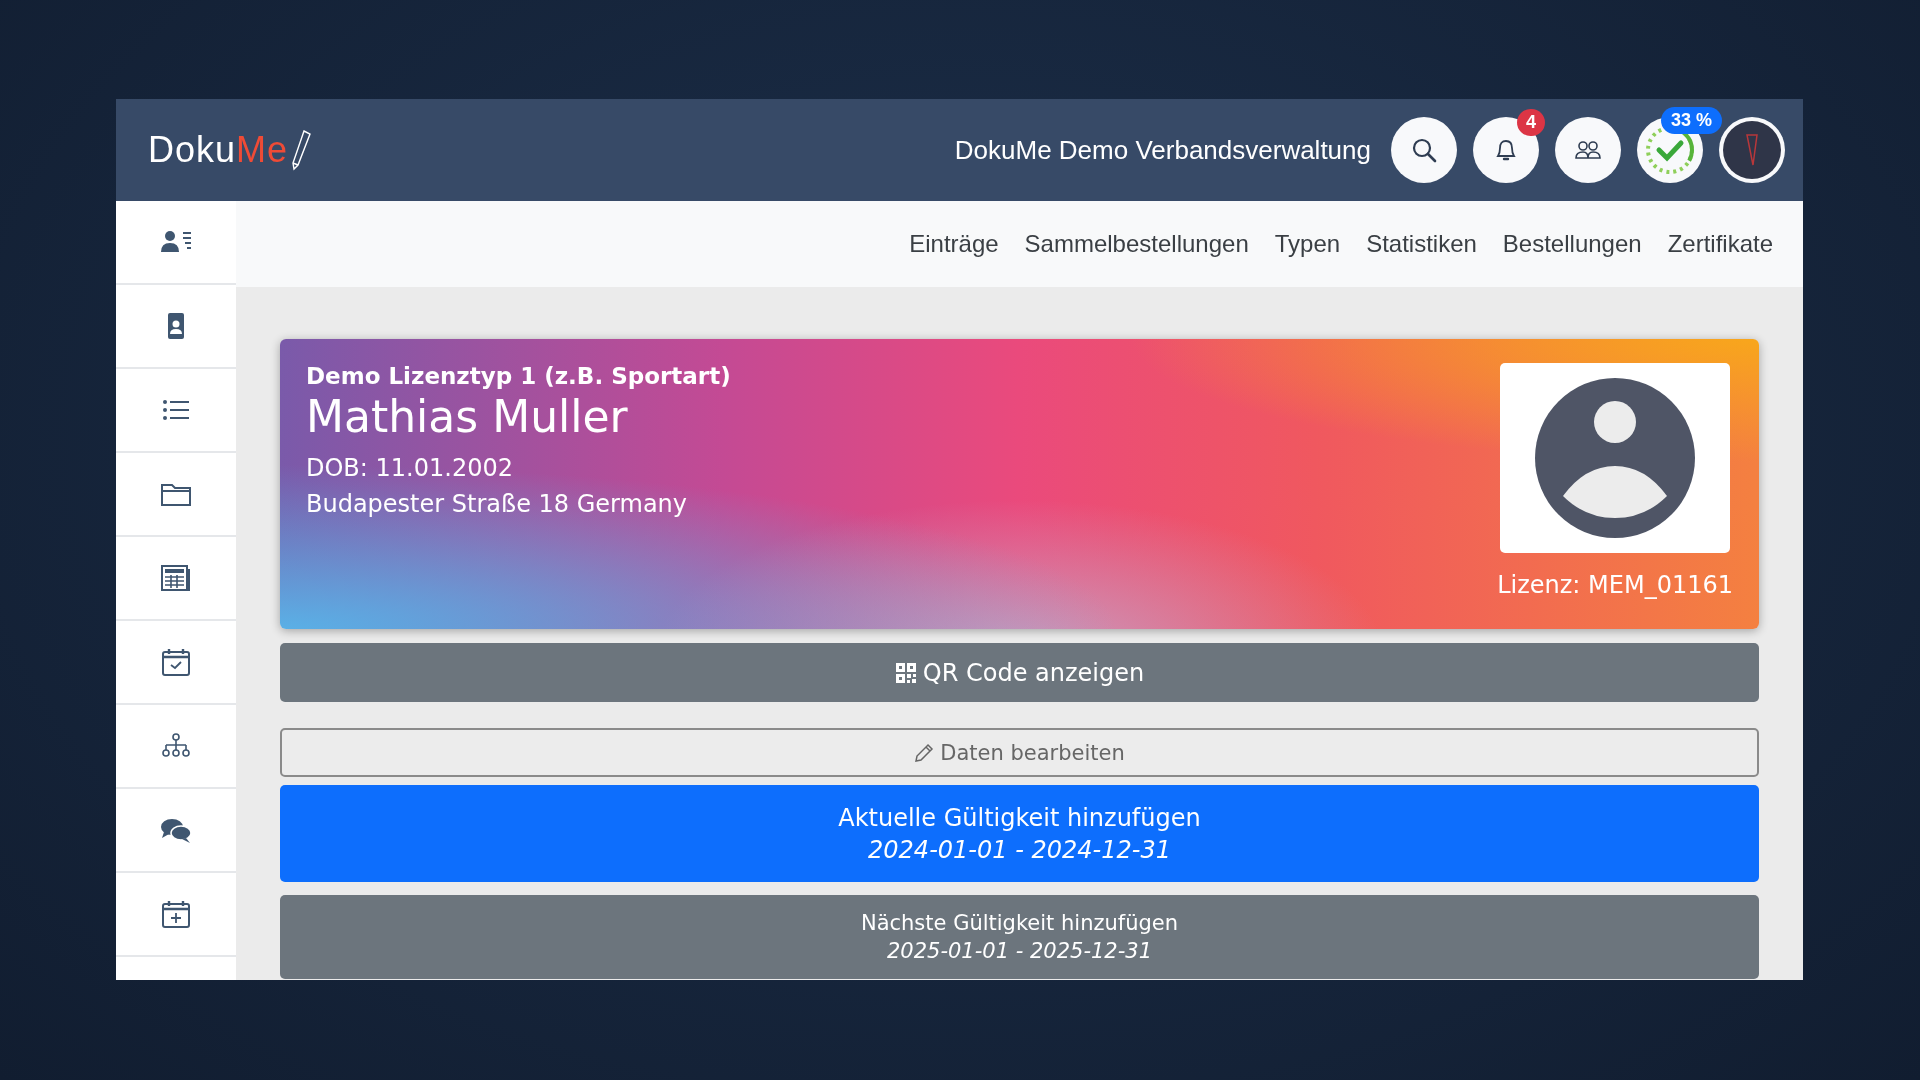 Image resolution: width=1920 pixels, height=1080 pixels. I want to click on license-type: Demo Lizenztyp 1 (z.B. Sportart), so click(518, 376).